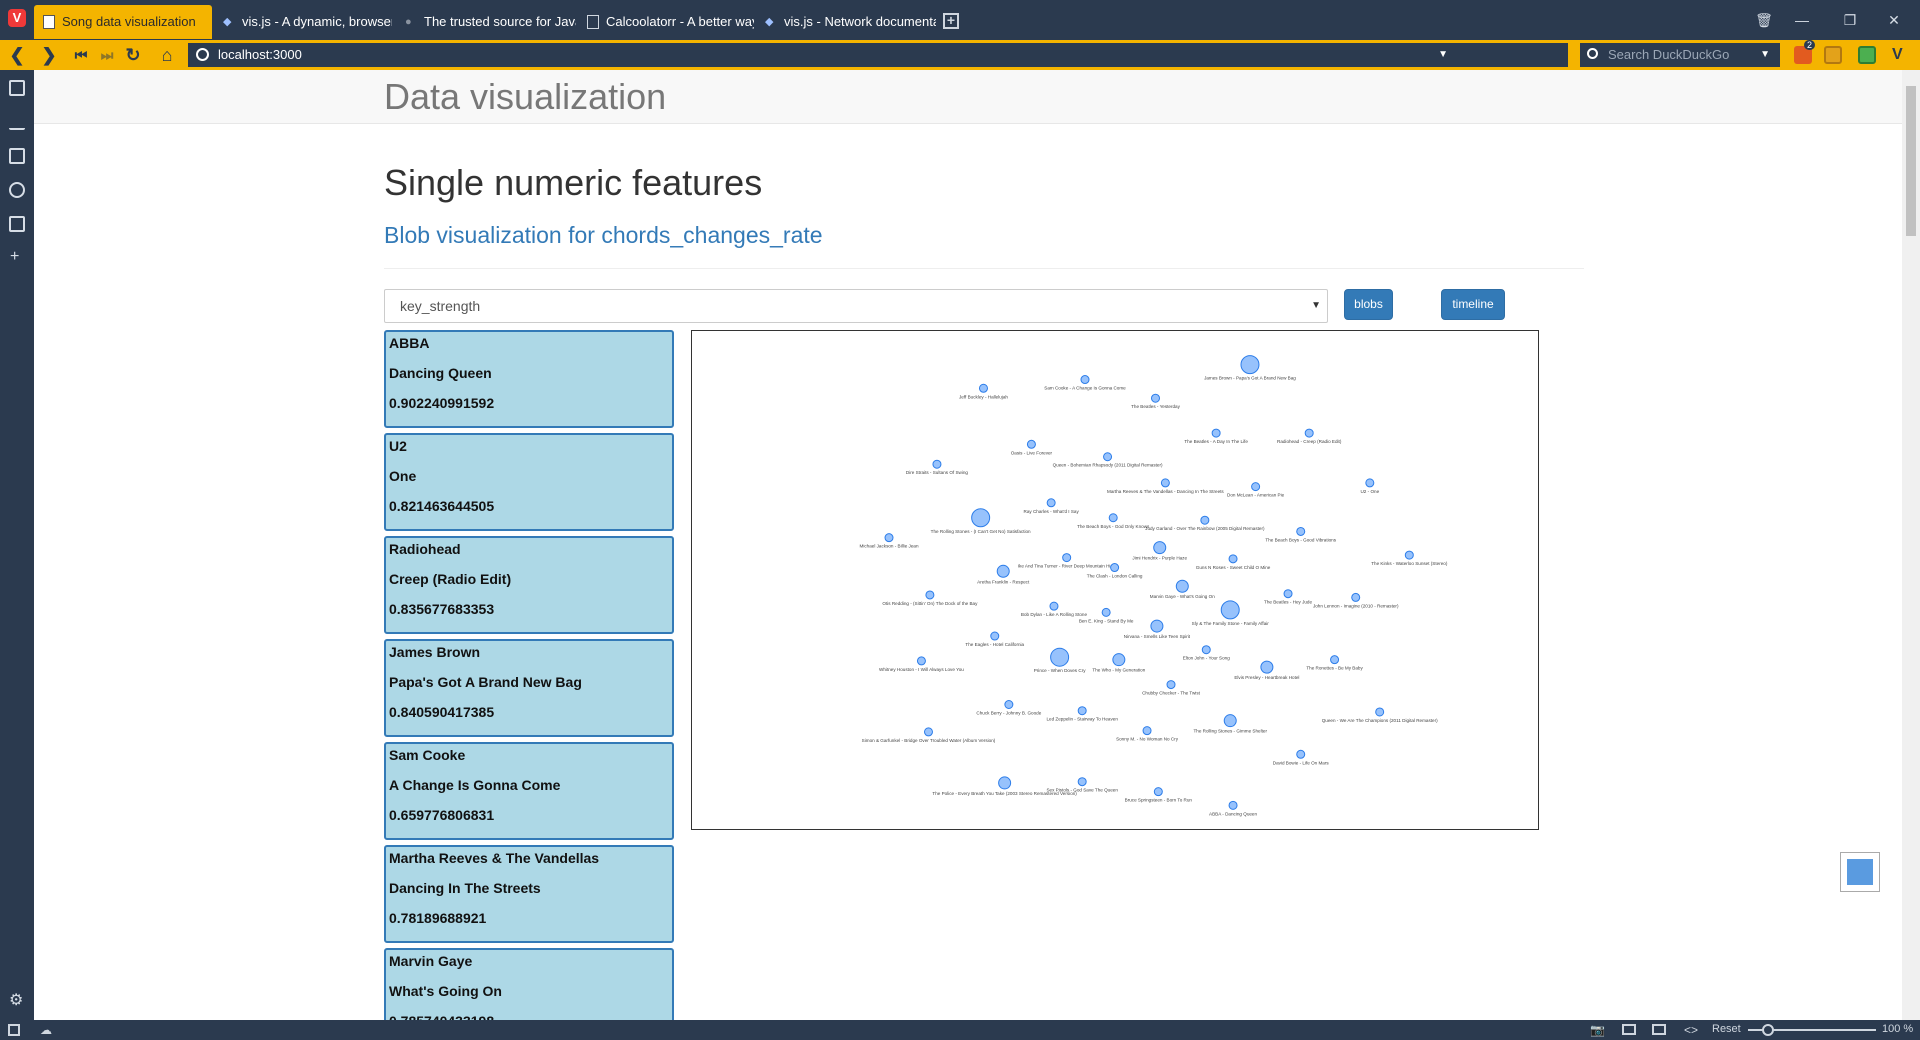 The height and width of the screenshot is (1040, 1920). I want to click on home-button: ⌂, so click(167, 55).